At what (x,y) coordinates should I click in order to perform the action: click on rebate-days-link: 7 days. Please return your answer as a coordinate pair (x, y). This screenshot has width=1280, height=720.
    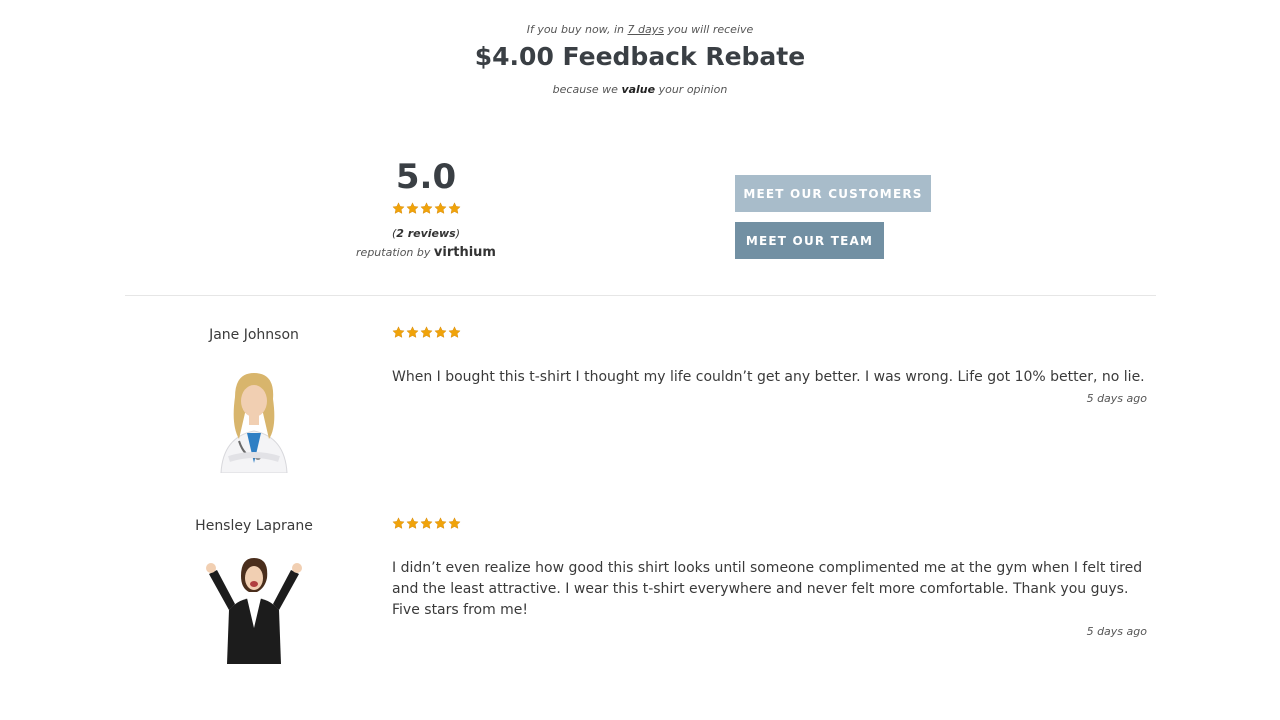
    Looking at the image, I should click on (645, 29).